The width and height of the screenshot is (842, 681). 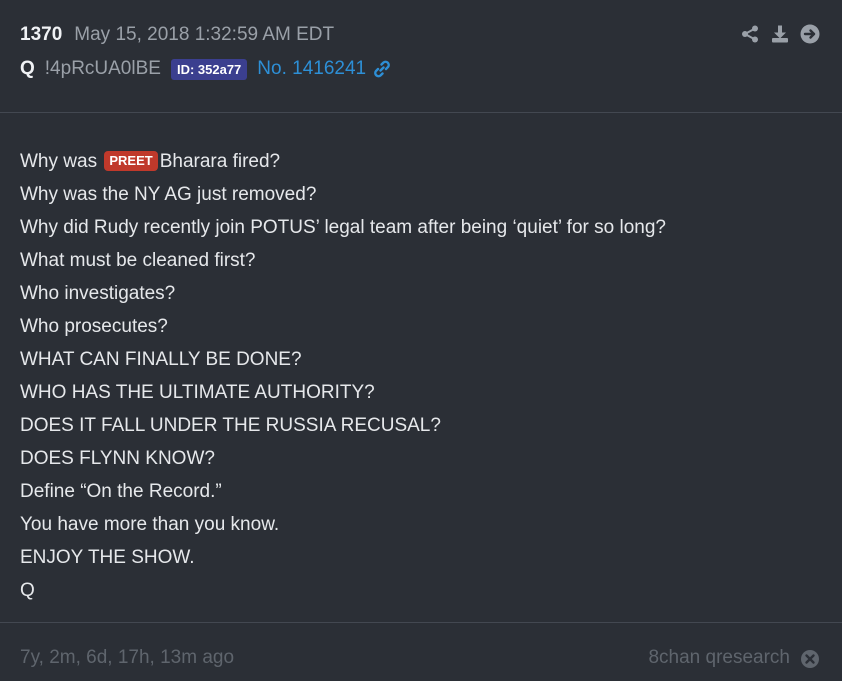 What do you see at coordinates (220, 161) in the screenshot?
I see `post-line-text: Bharara fired?` at bounding box center [220, 161].